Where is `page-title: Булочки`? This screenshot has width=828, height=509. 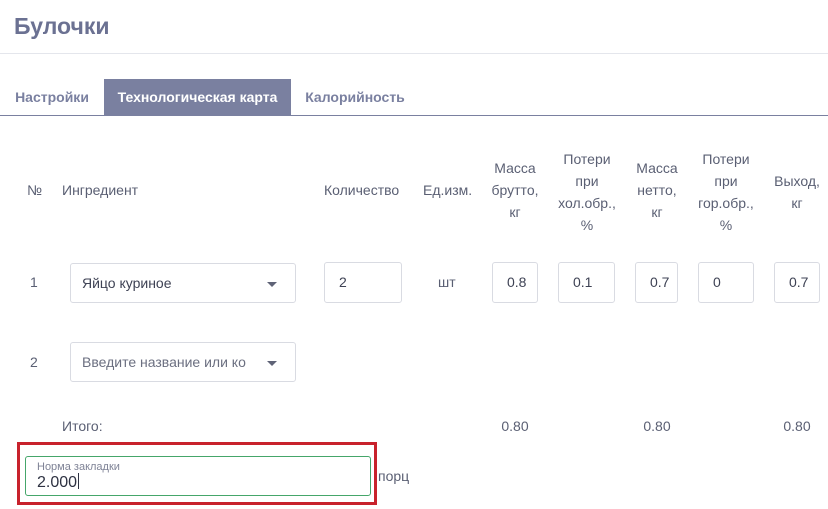 page-title: Булочки is located at coordinates (62, 26).